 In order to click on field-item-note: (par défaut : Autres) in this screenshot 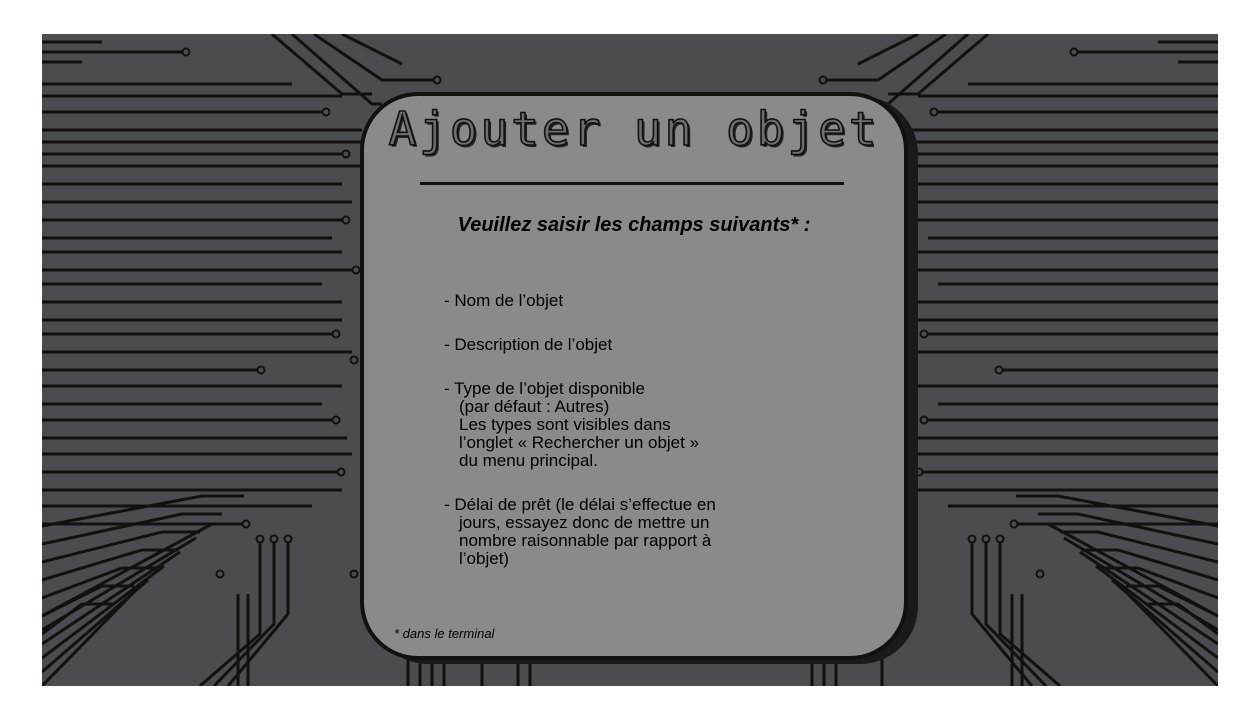, I will do `click(534, 406)`.